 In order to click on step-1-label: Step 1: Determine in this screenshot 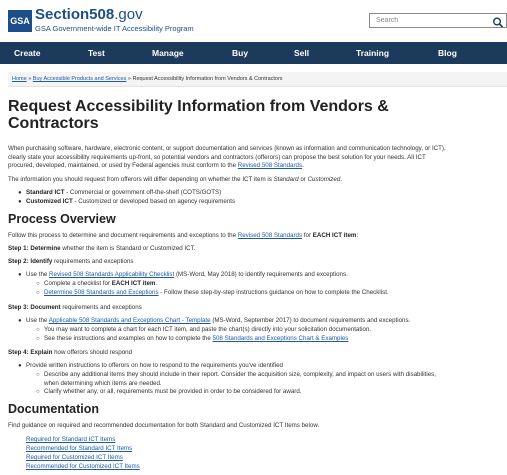, I will do `click(34, 248)`.